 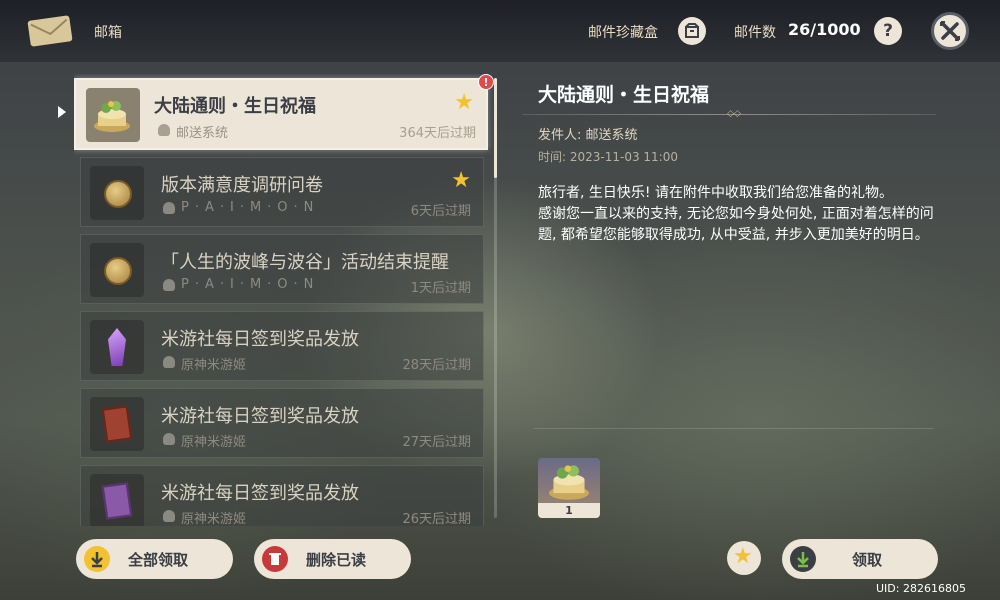 What do you see at coordinates (158, 560) in the screenshot?
I see `claim-all-label: 全部领取` at bounding box center [158, 560].